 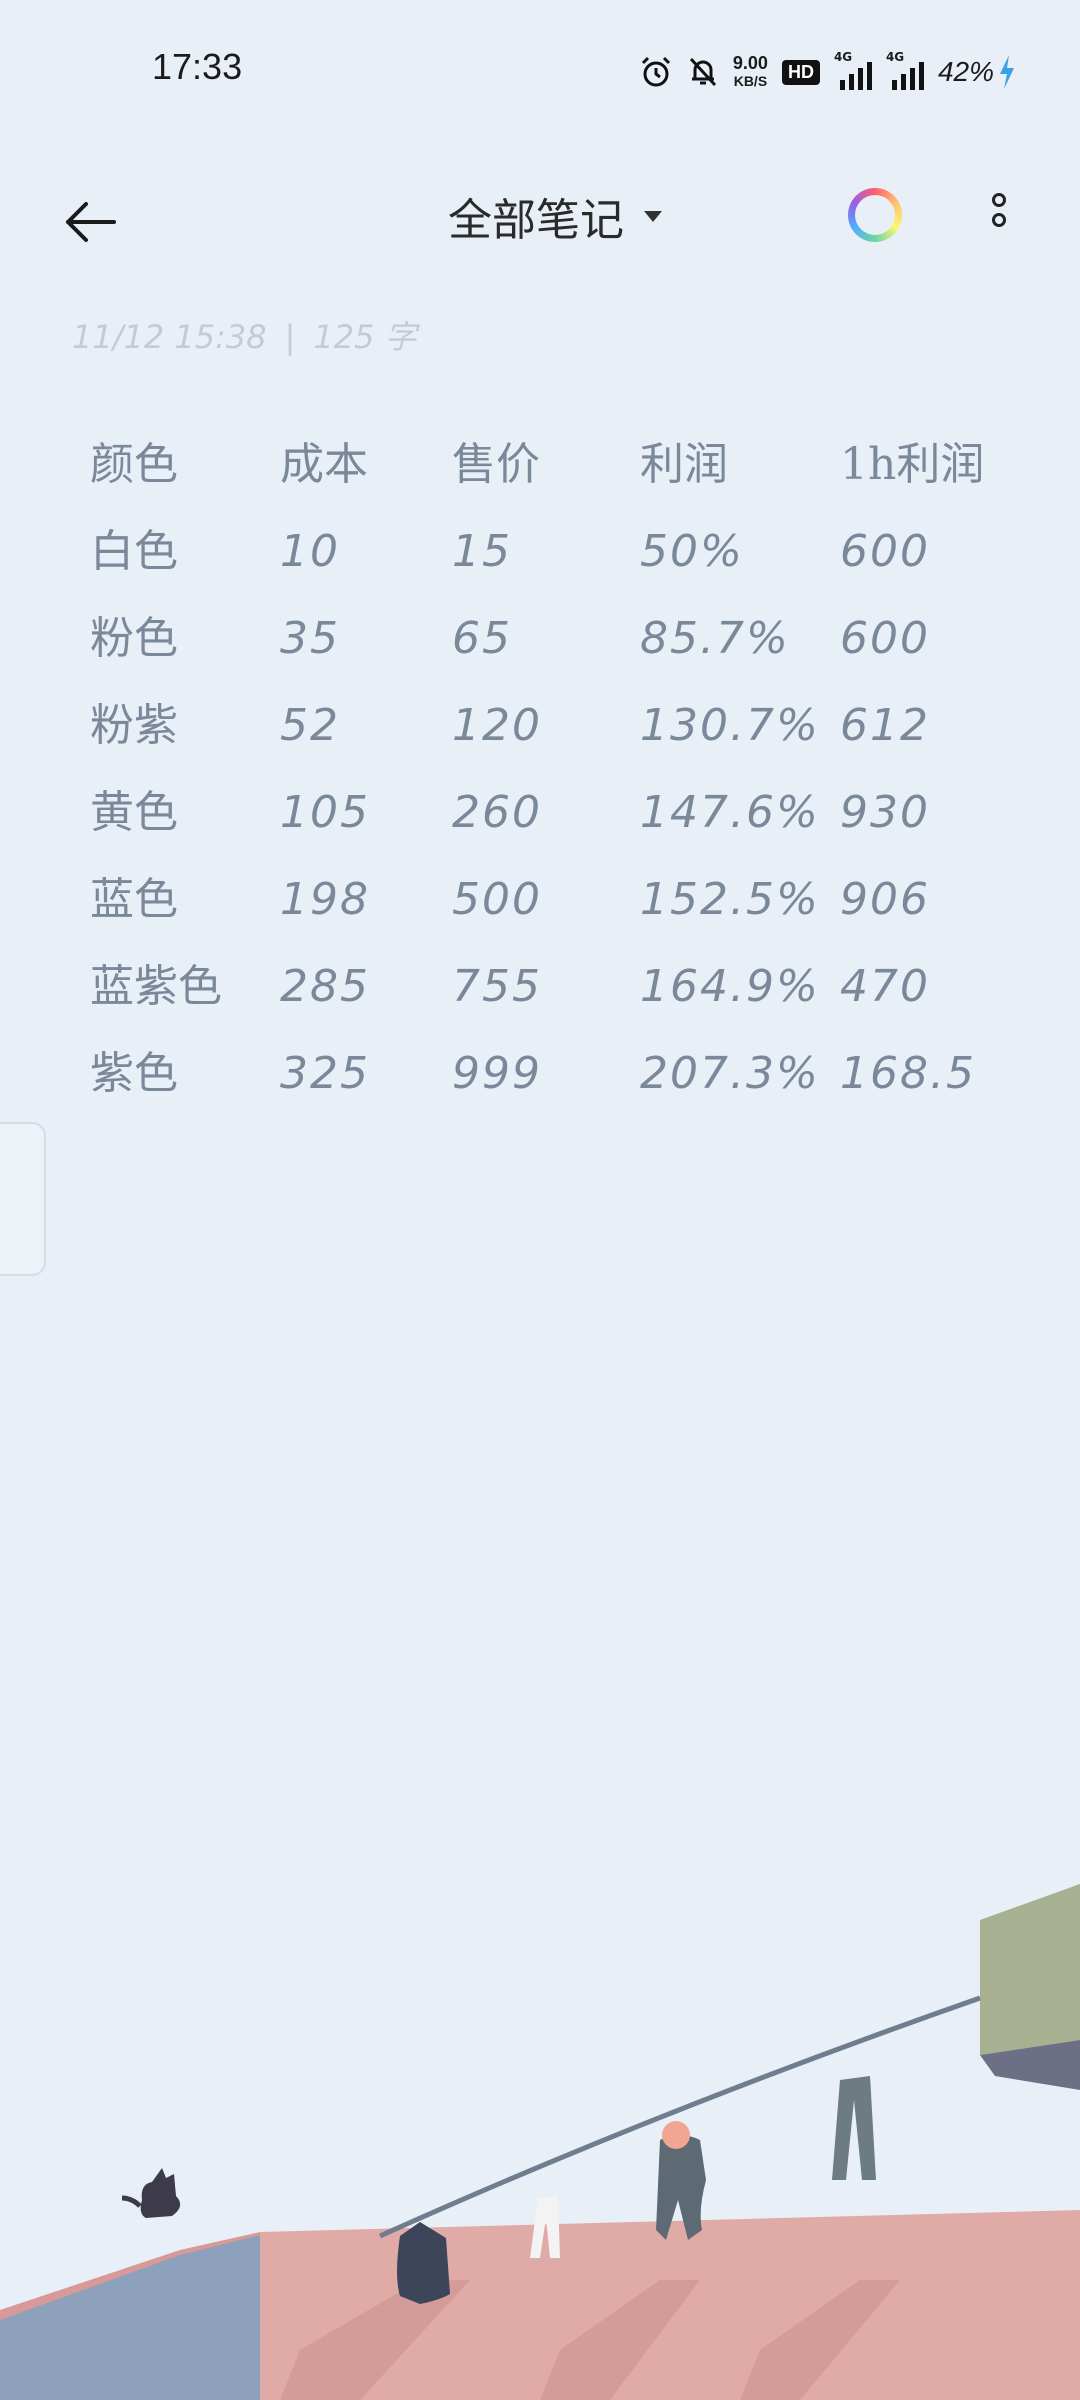 I want to click on cell-cost: 285, so click(x=325, y=986).